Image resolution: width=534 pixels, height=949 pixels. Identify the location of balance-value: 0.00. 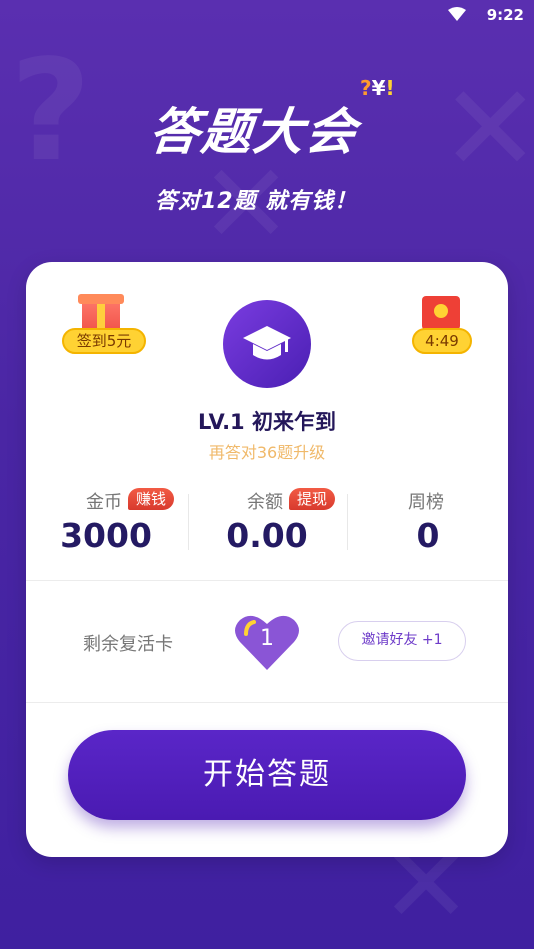
(267, 535).